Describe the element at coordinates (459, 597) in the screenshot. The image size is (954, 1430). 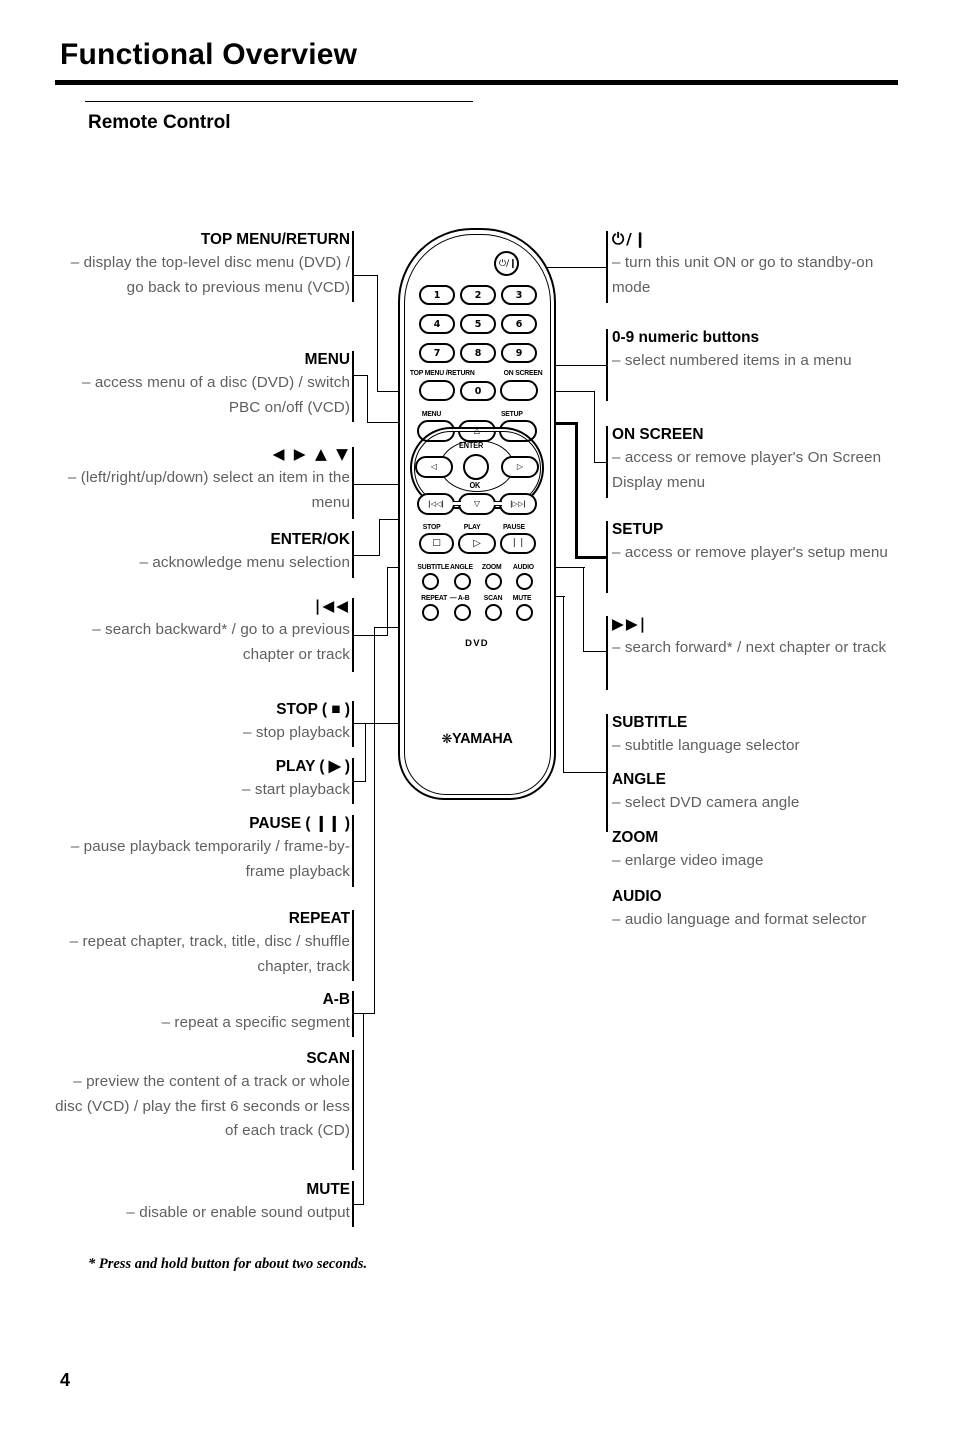
I see `repeat-ab-label: — A-B` at that location.